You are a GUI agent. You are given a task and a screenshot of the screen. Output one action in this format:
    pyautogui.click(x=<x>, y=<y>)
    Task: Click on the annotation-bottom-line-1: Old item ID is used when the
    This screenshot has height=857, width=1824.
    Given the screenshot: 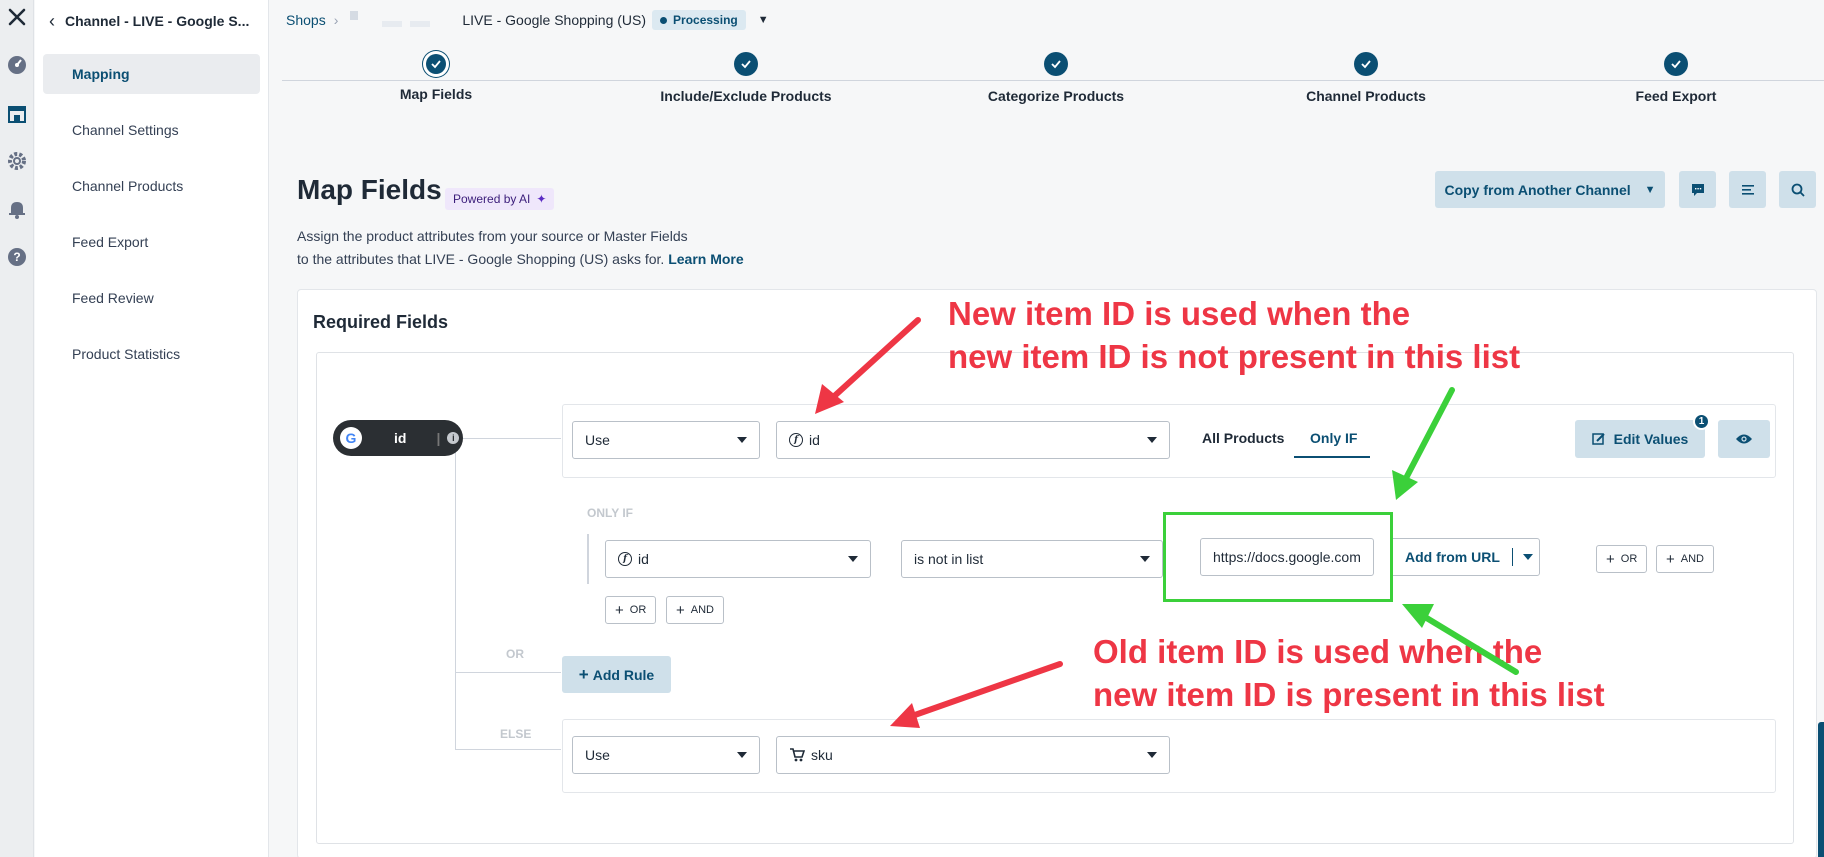 What is the action you would take?
    pyautogui.click(x=1318, y=651)
    